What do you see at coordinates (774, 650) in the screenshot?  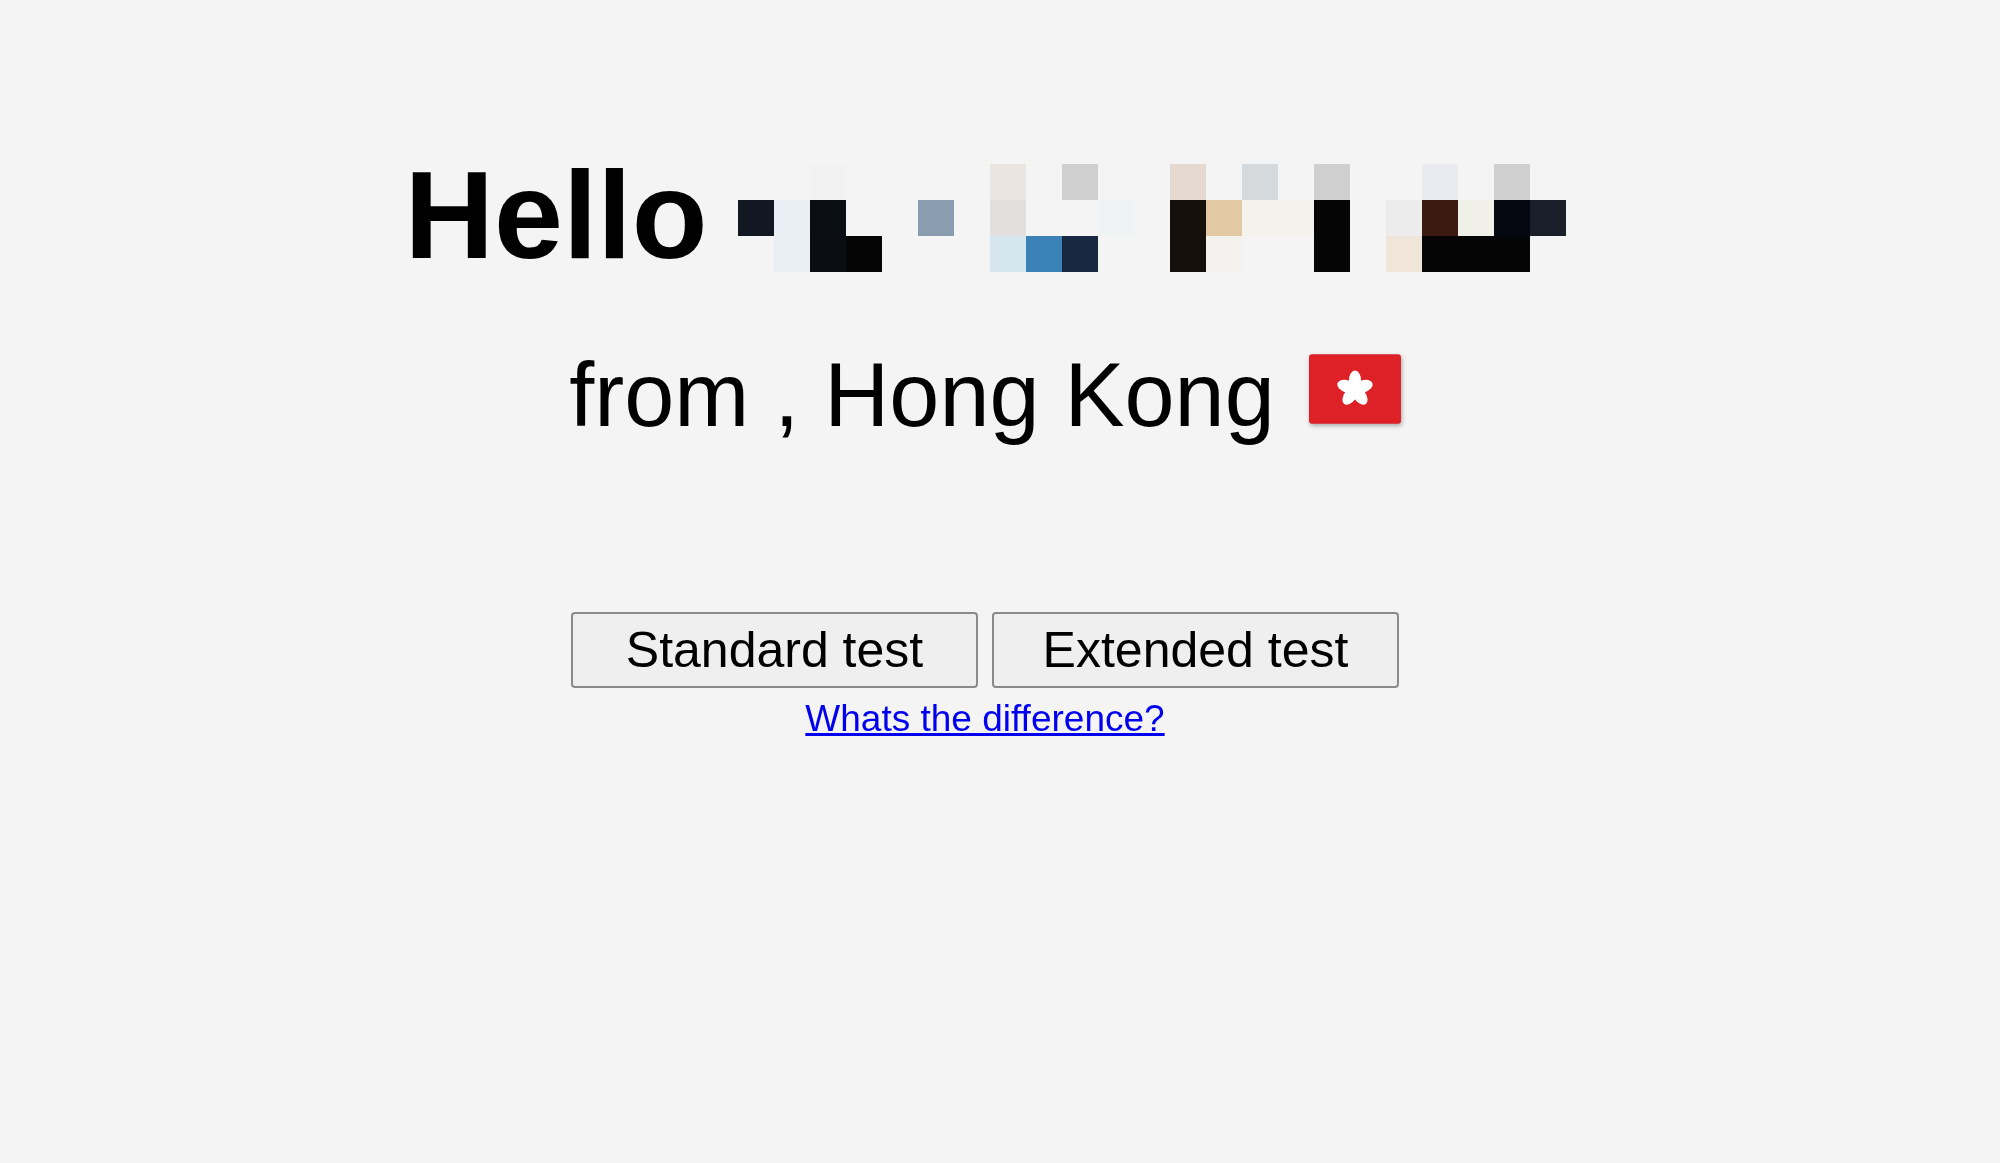 I see `test-button: Standard test` at bounding box center [774, 650].